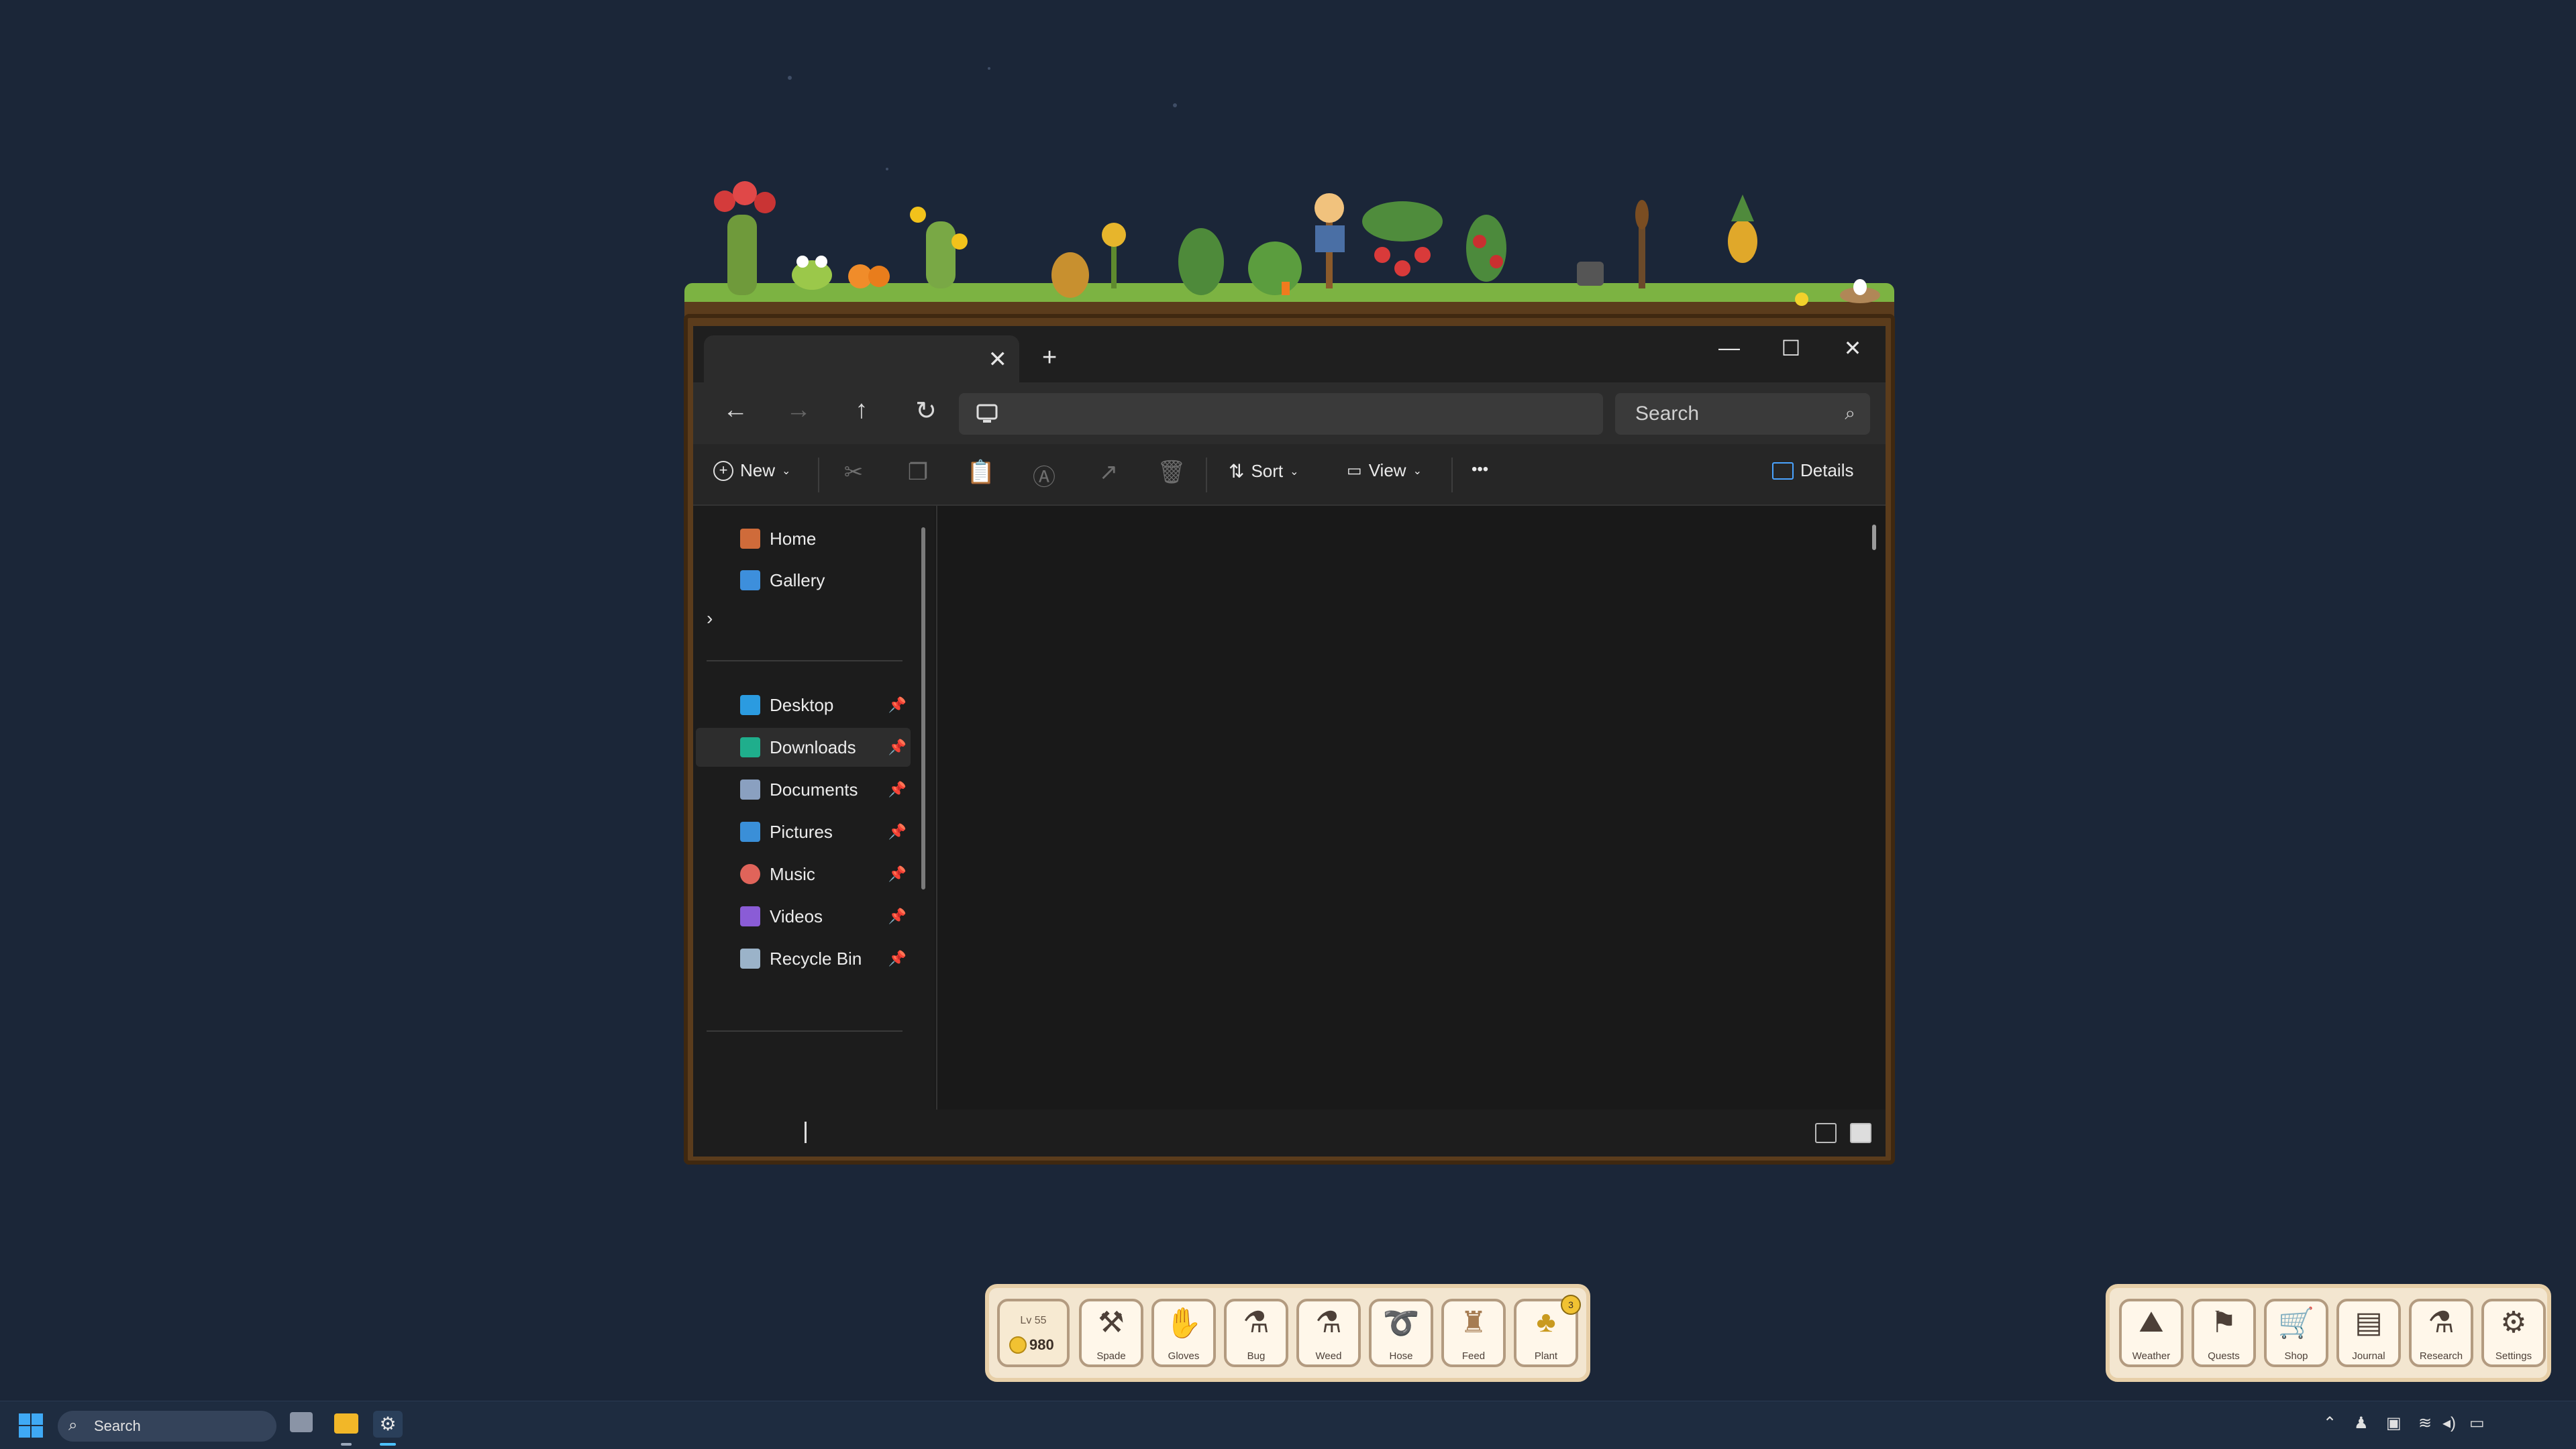 The height and width of the screenshot is (1449, 2576). I want to click on weather-icon: ⛰, so click(2151, 1321).